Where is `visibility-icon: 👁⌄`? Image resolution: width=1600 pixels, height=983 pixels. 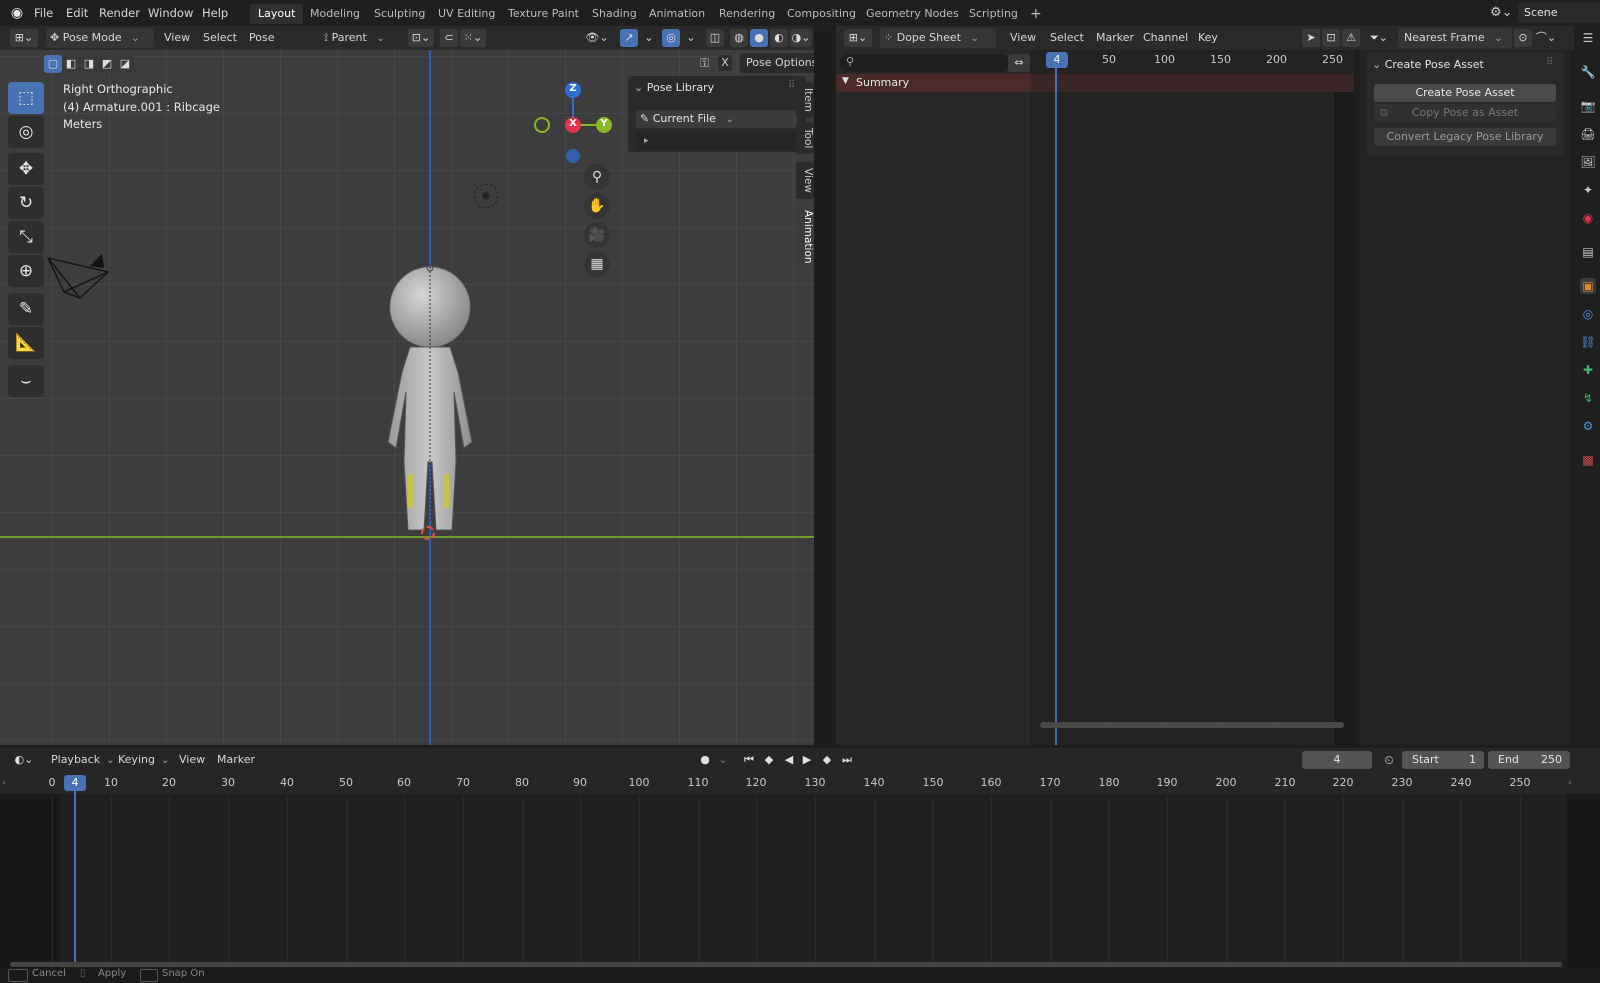 visibility-icon: 👁⌄ is located at coordinates (597, 38).